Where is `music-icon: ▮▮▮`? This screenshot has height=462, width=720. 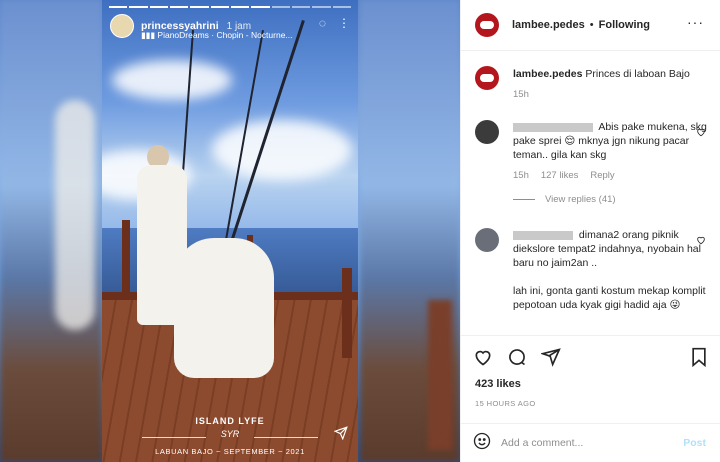 music-icon: ▮▮▮ is located at coordinates (149, 35).